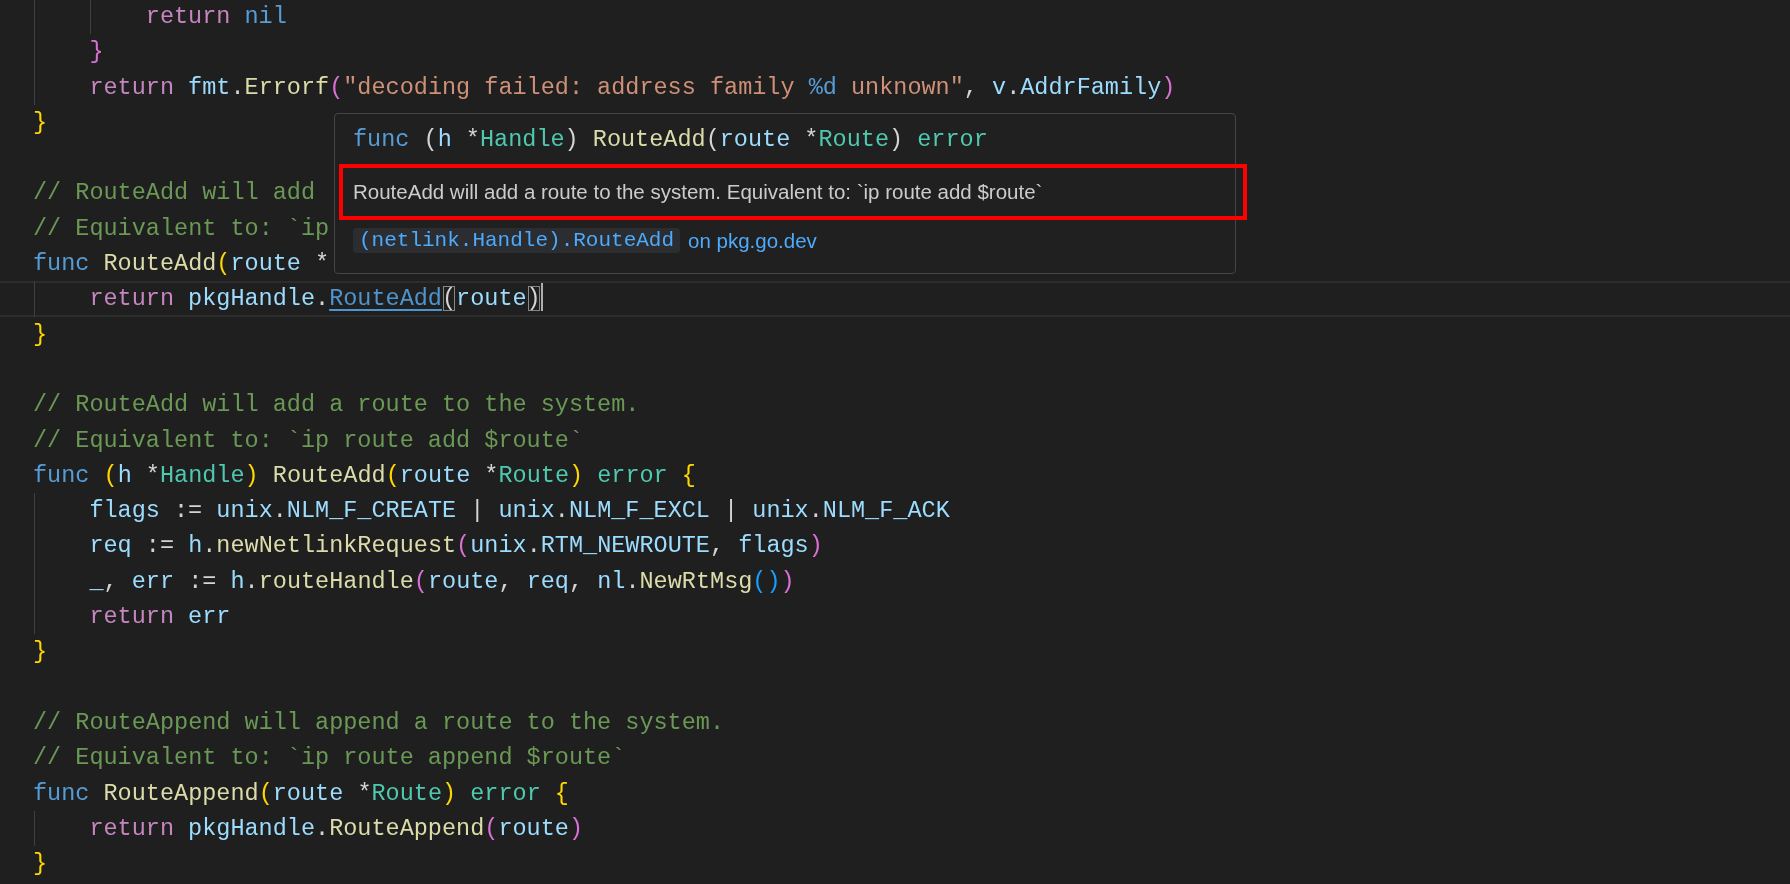  What do you see at coordinates (336, 405) in the screenshot?
I see `code-line: // RouteAdd will add a route to the system.` at bounding box center [336, 405].